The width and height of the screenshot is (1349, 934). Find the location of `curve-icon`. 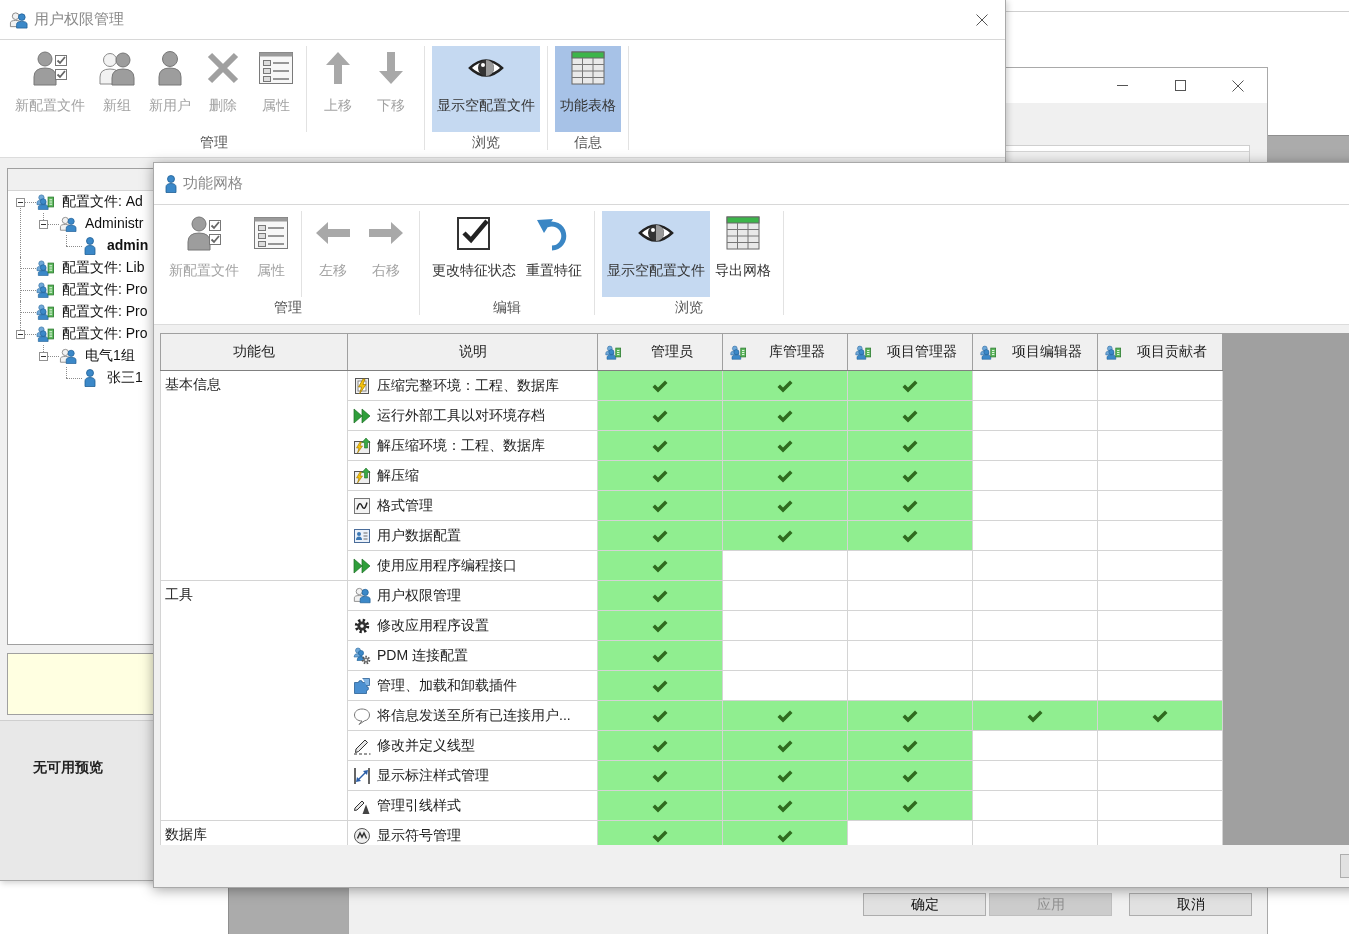

curve-icon is located at coordinates (362, 505).